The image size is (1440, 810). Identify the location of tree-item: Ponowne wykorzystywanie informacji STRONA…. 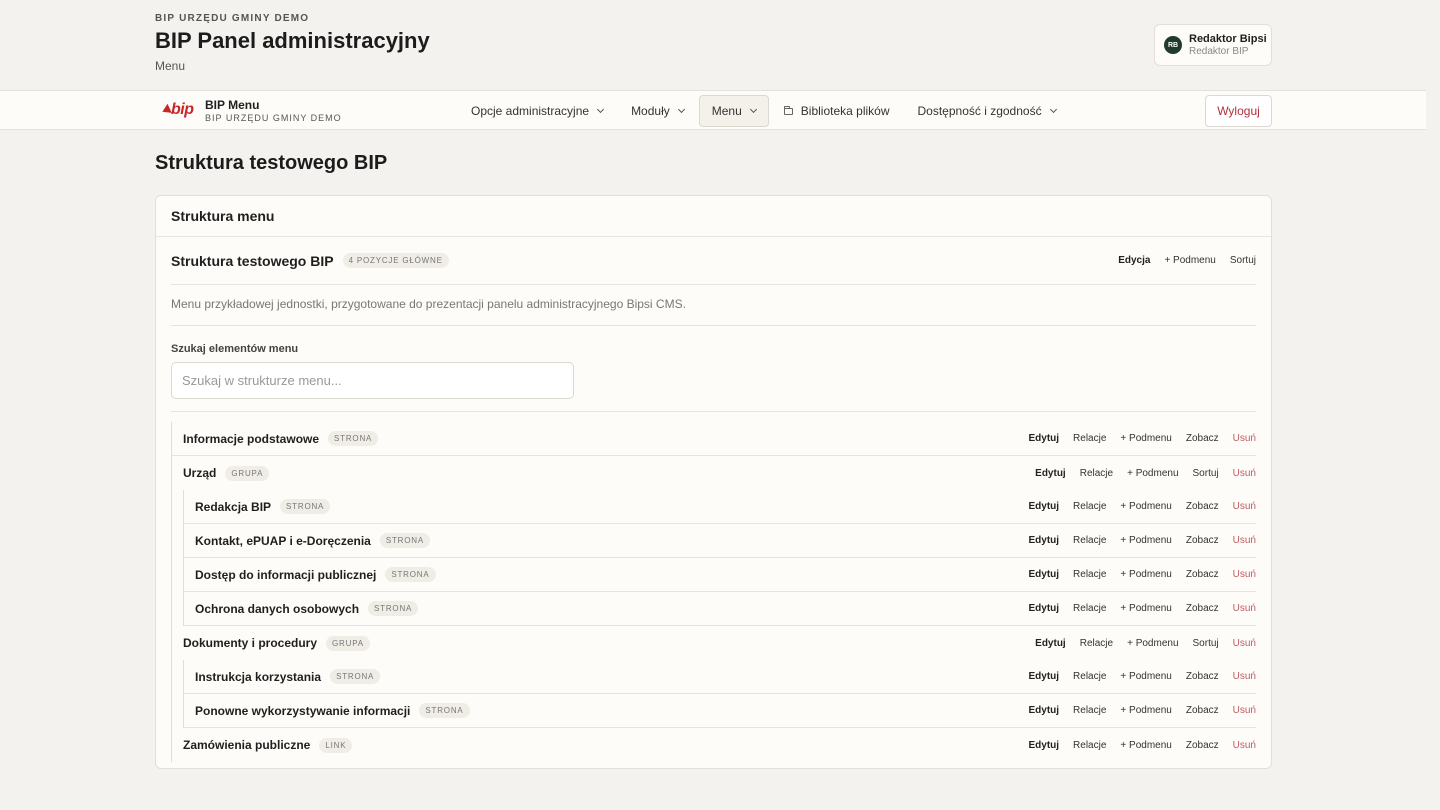
(720, 711).